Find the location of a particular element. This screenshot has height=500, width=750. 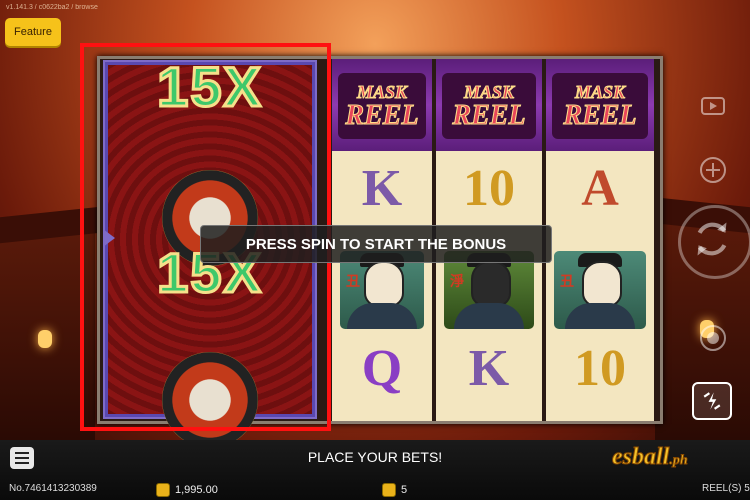

balance-value: 1,995.00 is located at coordinates (196, 490).